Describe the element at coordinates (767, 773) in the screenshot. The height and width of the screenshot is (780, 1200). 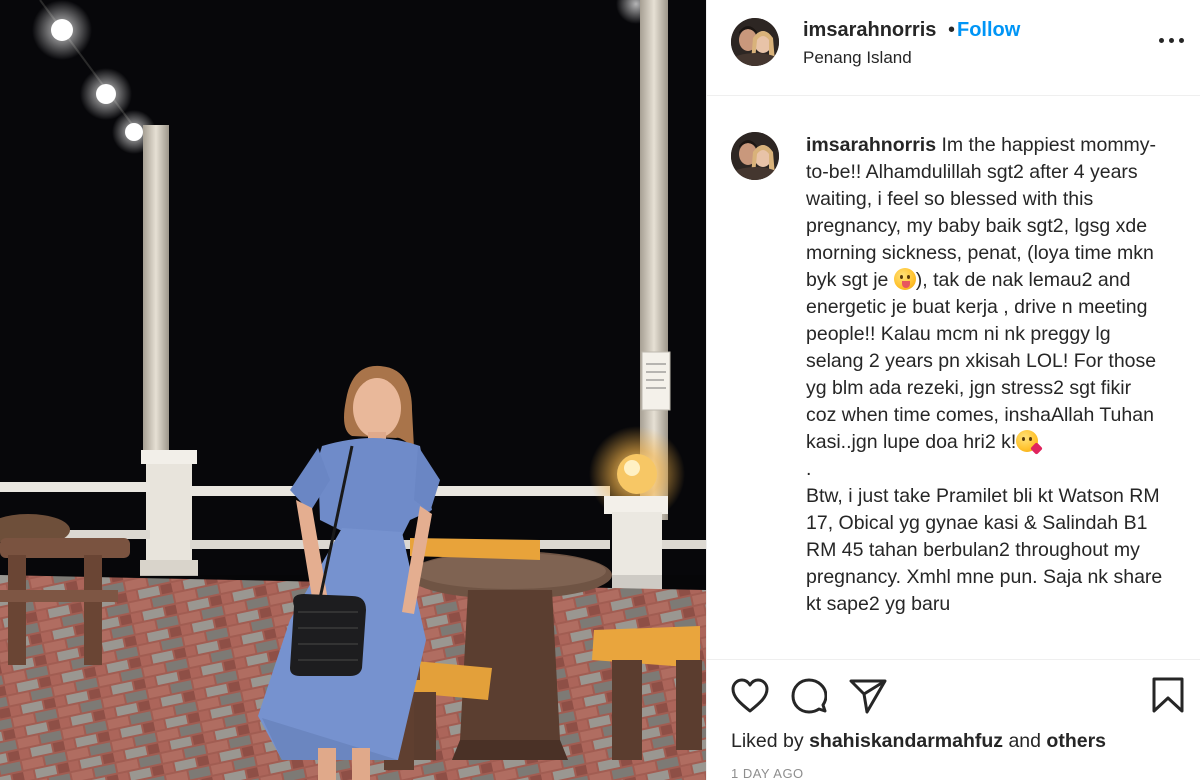
I see `post-timestamp: 1 DAY AGO` at that location.